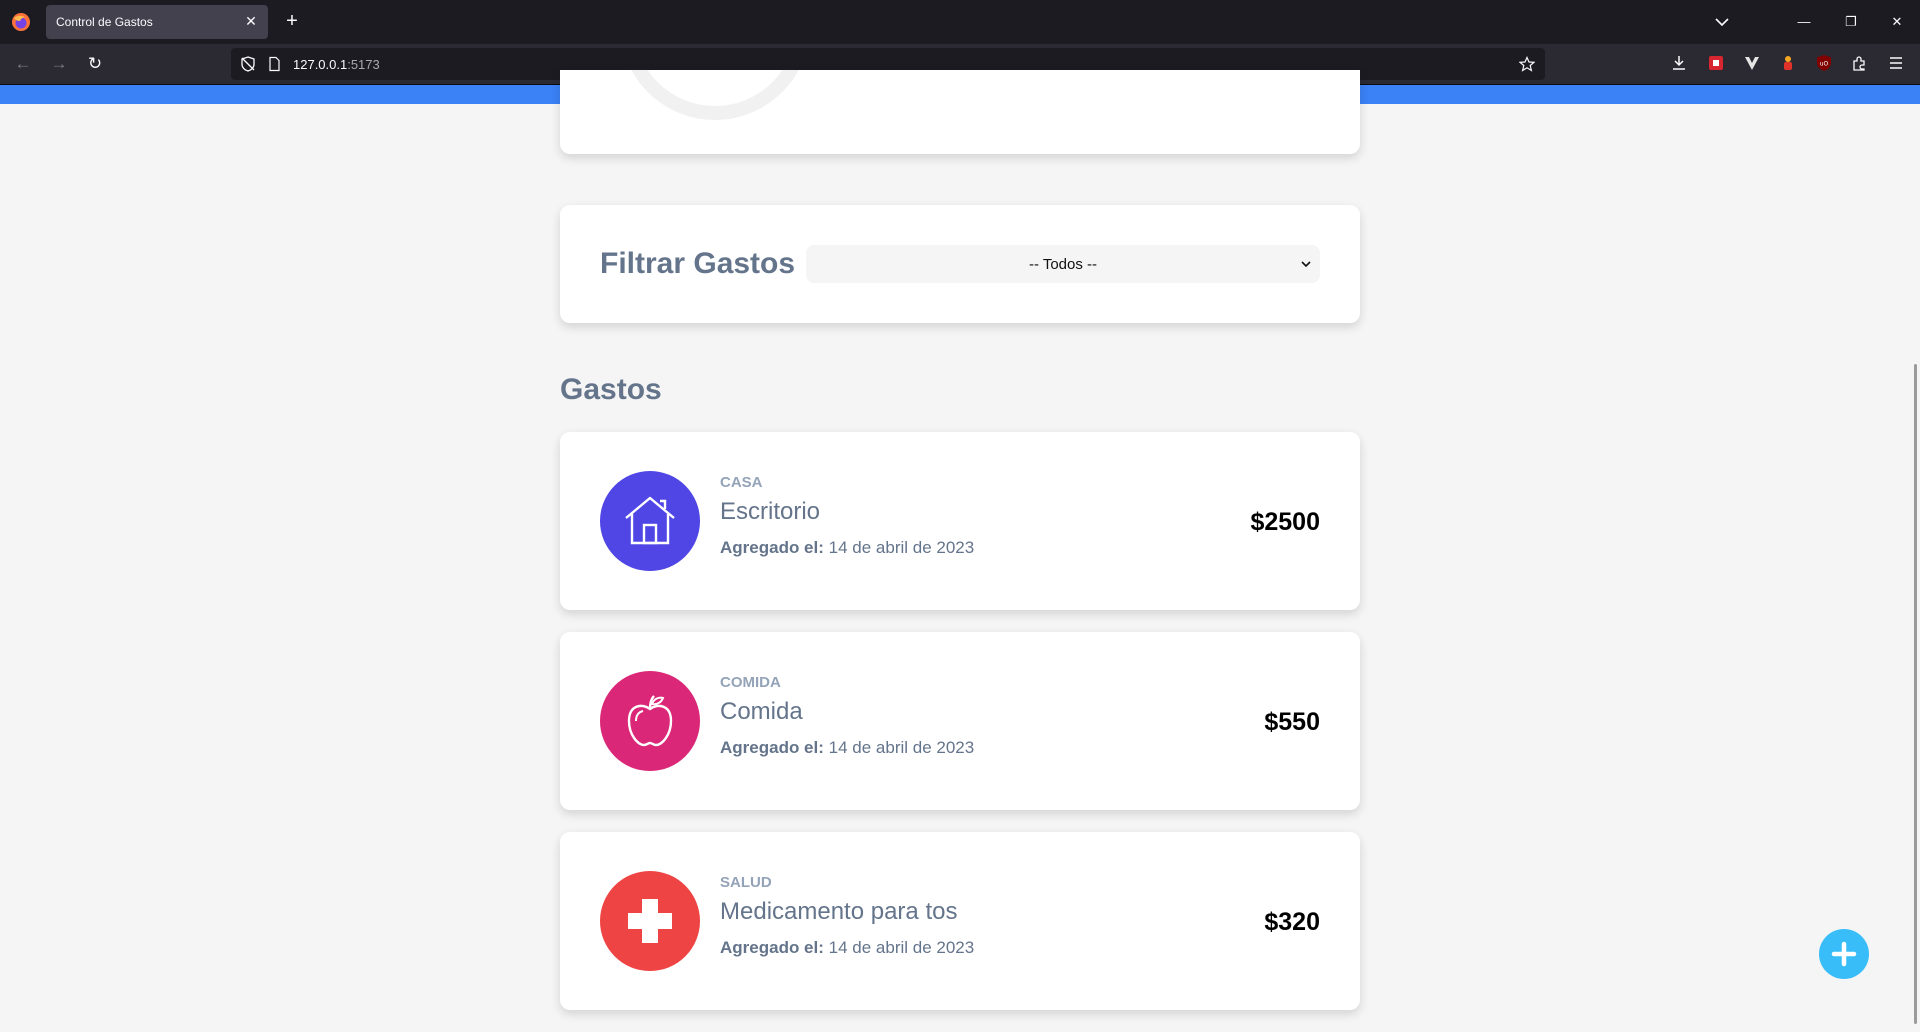 The height and width of the screenshot is (1032, 1920). Describe the element at coordinates (21, 22) in the screenshot. I see `firefox-logo-icon` at that location.